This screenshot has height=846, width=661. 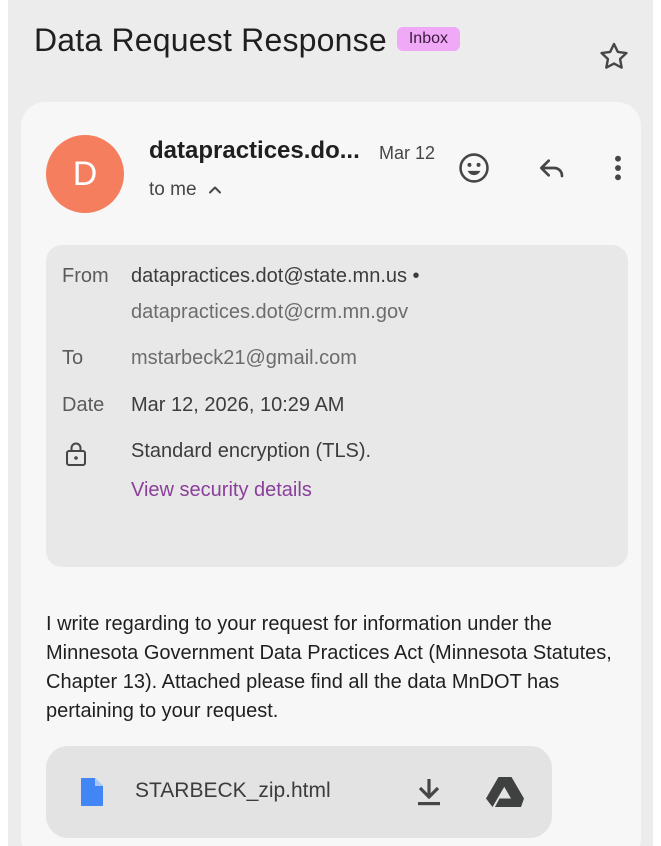 I want to click on from-address: datapractices.dot@state.mn.us •, so click(x=275, y=276).